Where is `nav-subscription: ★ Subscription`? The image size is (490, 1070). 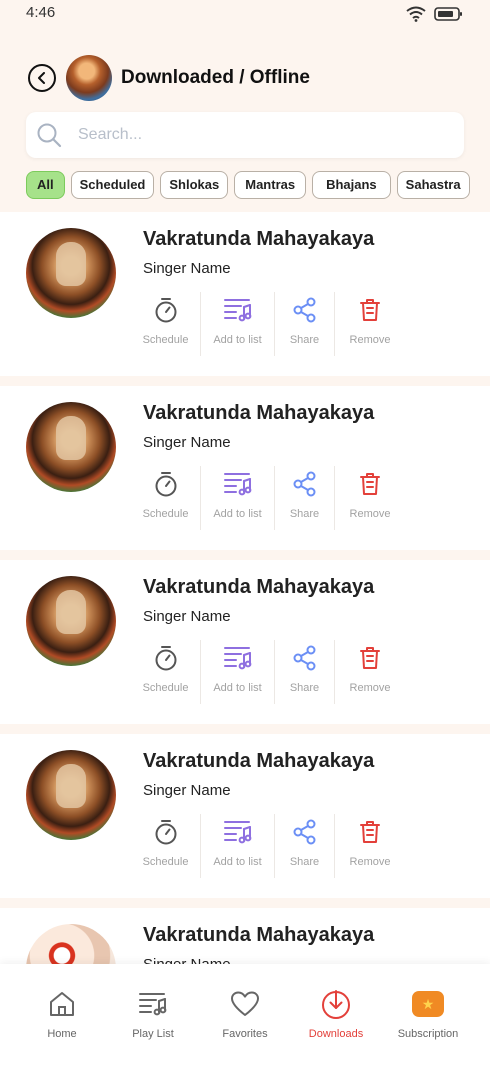
nav-subscription: ★ Subscription is located at coordinates (428, 1014).